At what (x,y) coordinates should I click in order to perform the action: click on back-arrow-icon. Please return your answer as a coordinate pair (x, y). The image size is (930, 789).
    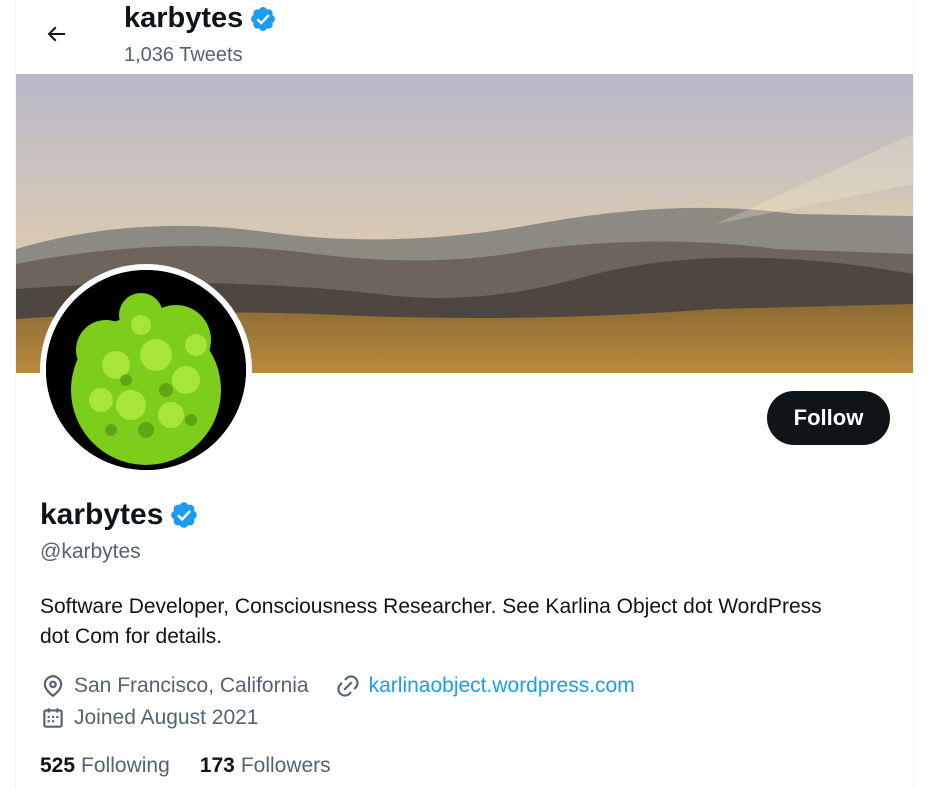
    Looking at the image, I should click on (56, 34).